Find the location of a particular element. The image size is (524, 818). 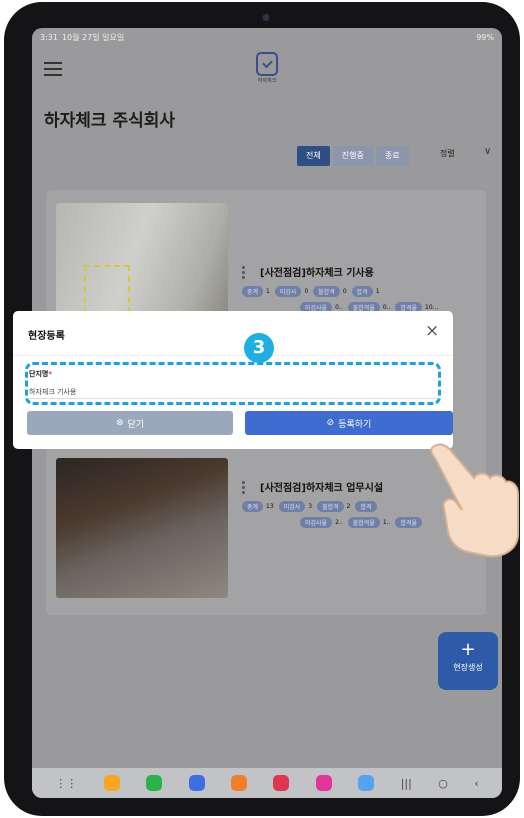

step-badge: 3 is located at coordinates (259, 348).